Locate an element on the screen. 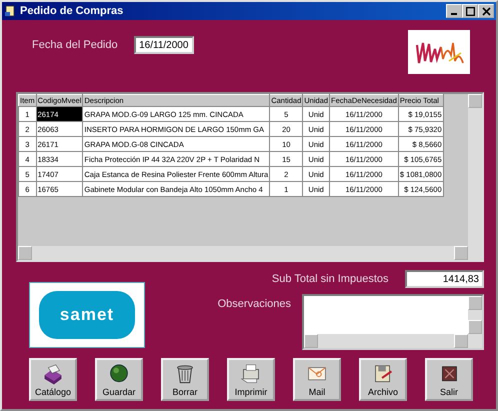  toolbar-button: Salir is located at coordinates (449, 379).